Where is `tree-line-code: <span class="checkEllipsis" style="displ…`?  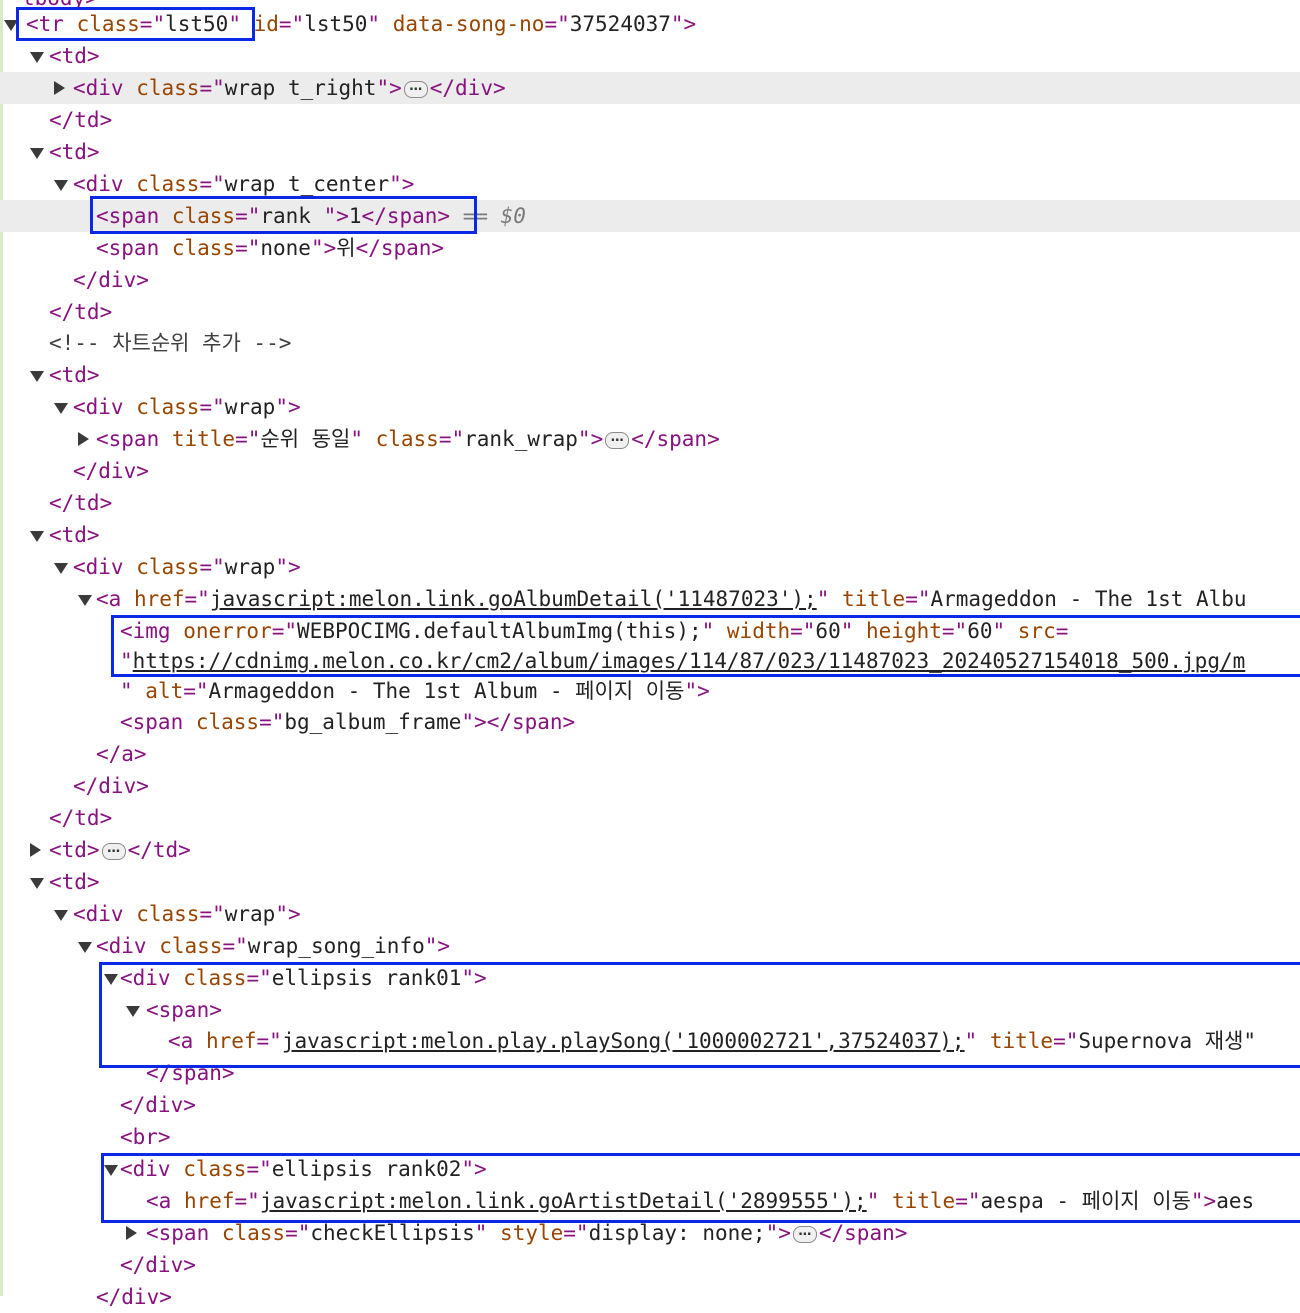
tree-line-code: <span class="checkEllipsis" style="displ… is located at coordinates (526, 1233).